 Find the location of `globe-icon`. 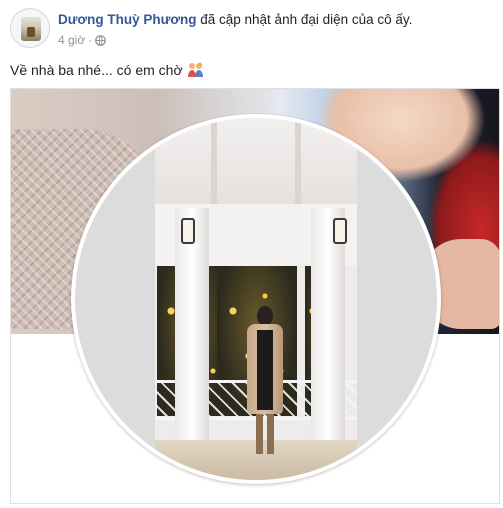

globe-icon is located at coordinates (101, 40).